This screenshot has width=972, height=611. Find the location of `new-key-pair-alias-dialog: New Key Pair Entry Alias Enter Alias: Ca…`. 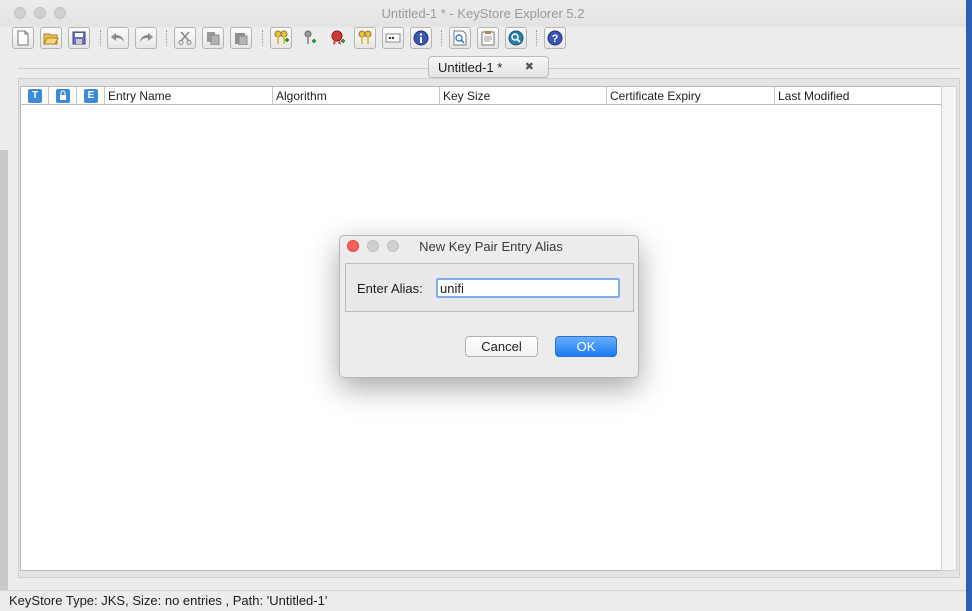

new-key-pair-alias-dialog: New Key Pair Entry Alias Enter Alias: Ca… is located at coordinates (489, 306).